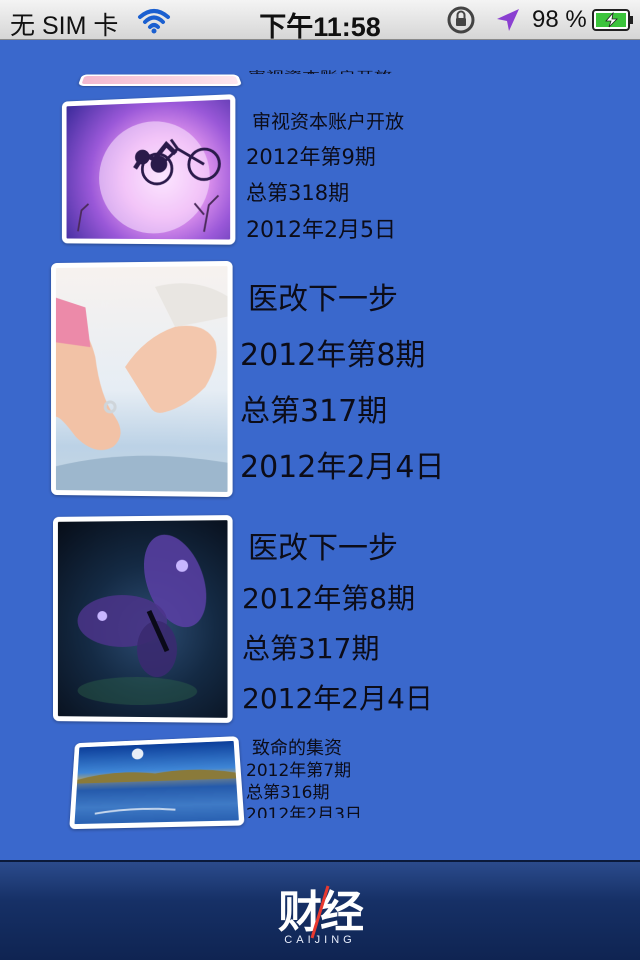 This screenshot has height=960, width=640. I want to click on bottom-toolbar: 财经 CAIJING, so click(320, 910).